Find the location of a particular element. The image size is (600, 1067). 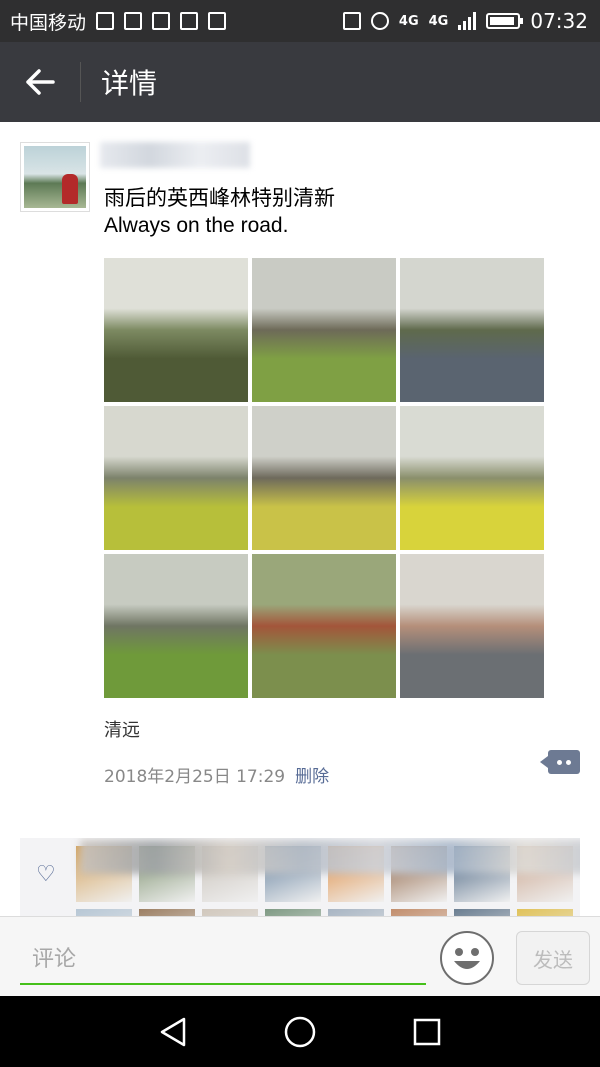

navigation-bar is located at coordinates (300, 1031).